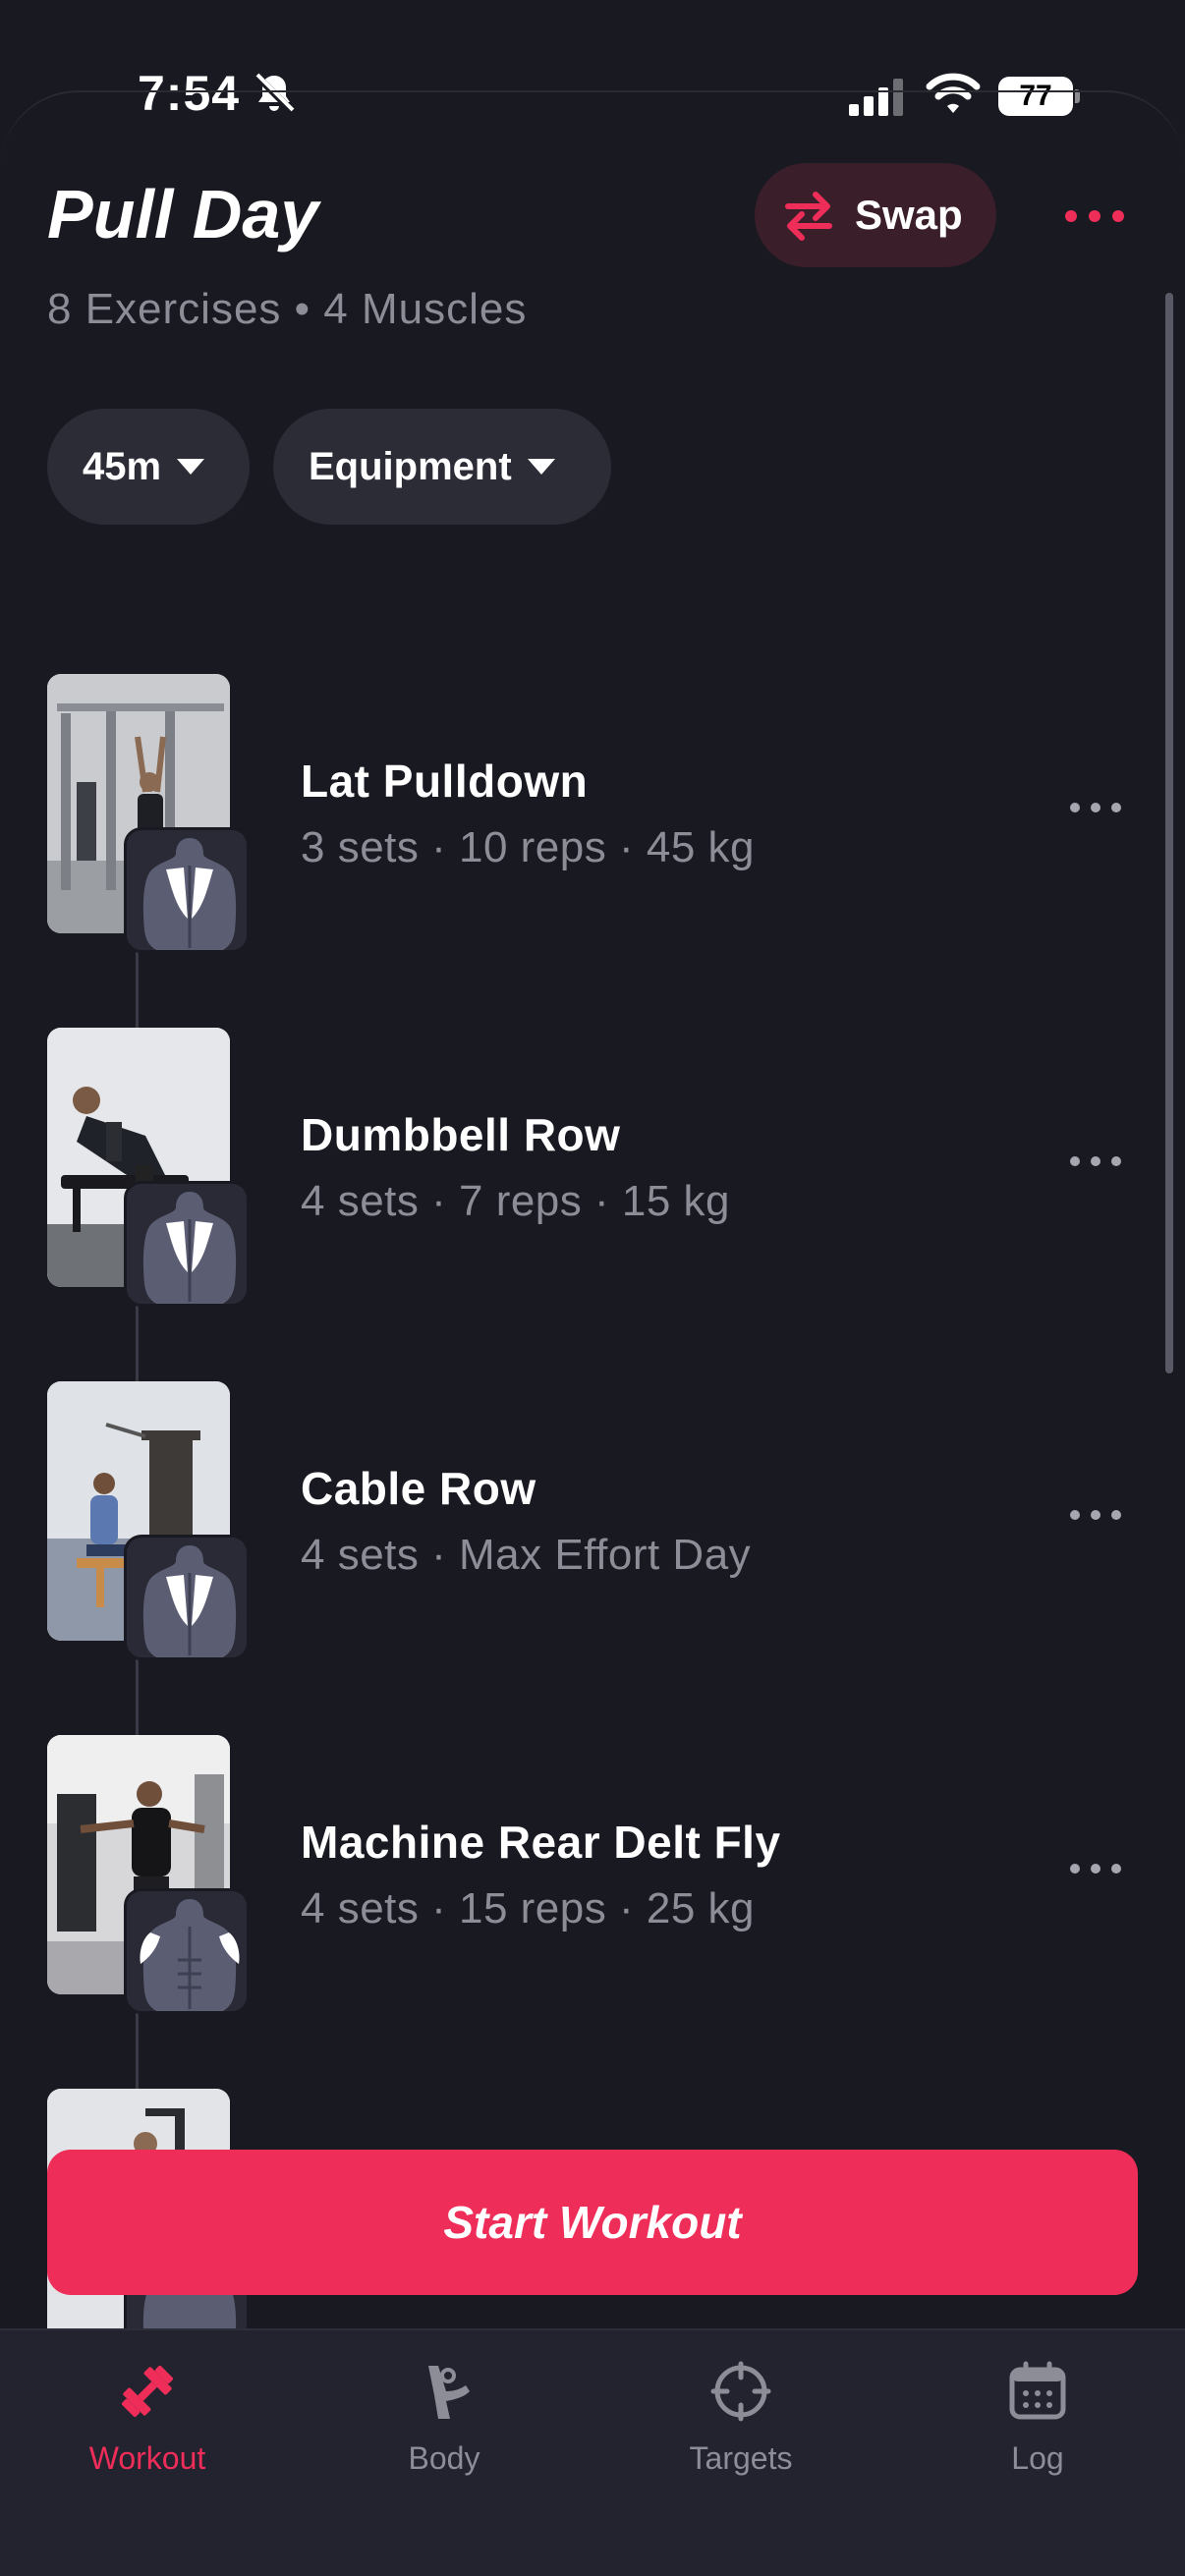 The height and width of the screenshot is (2576, 1185). Describe the element at coordinates (592, 821) in the screenshot. I see `exercise-item: Lat Pulldown 3 sets · 10 reps · 45 kg` at that location.